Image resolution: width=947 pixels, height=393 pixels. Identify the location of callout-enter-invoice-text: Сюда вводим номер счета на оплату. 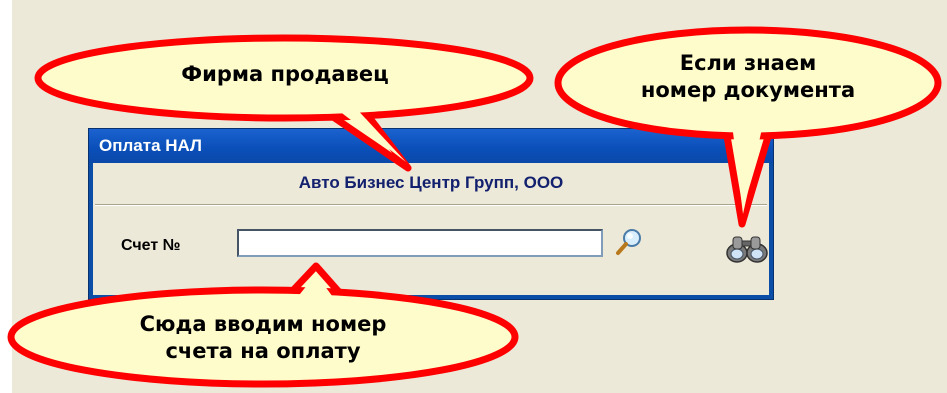
(263, 338).